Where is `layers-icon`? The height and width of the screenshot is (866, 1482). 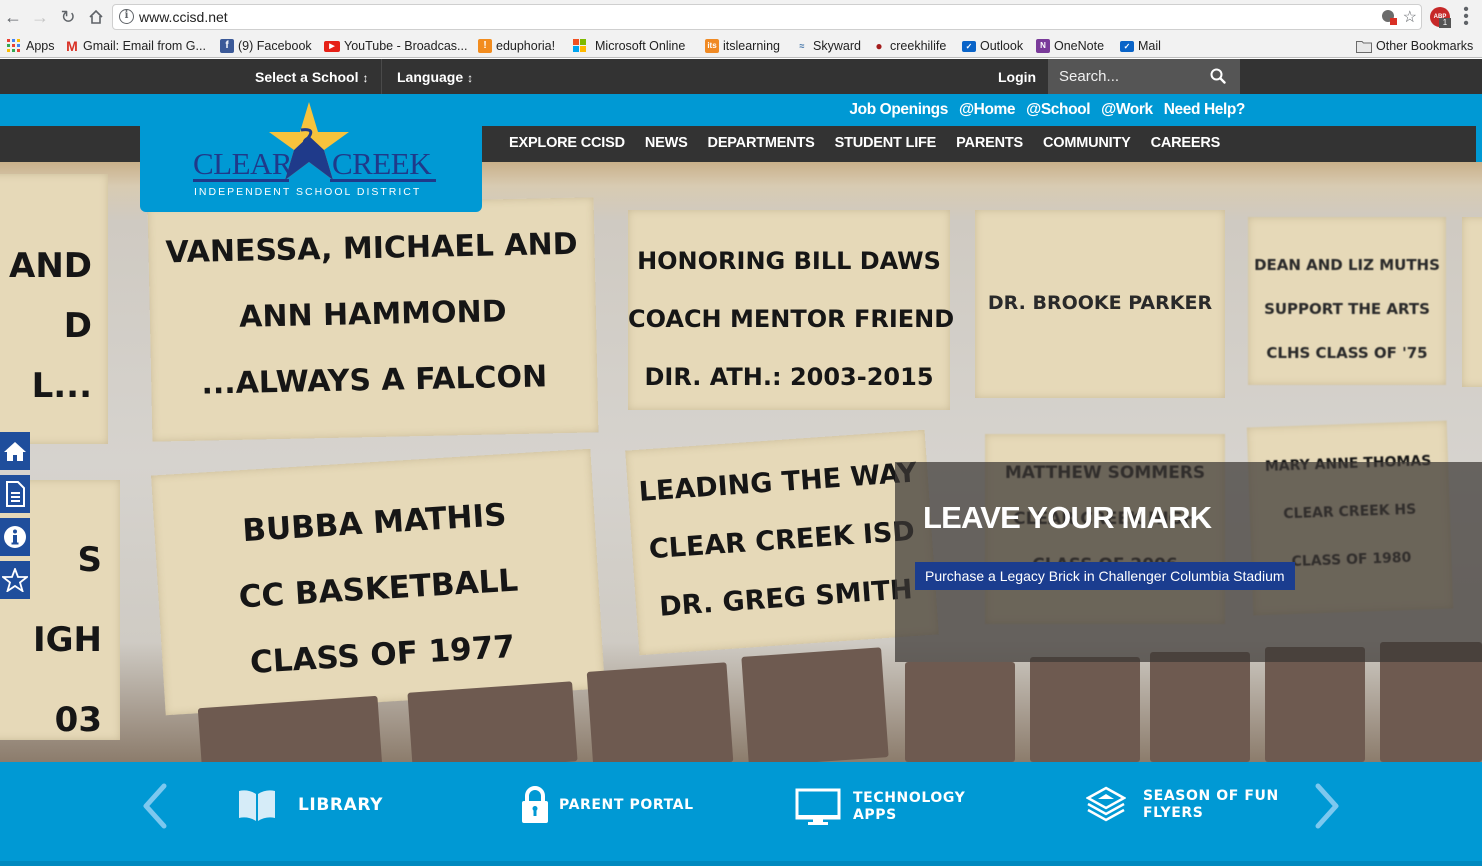 layers-icon is located at coordinates (1106, 804).